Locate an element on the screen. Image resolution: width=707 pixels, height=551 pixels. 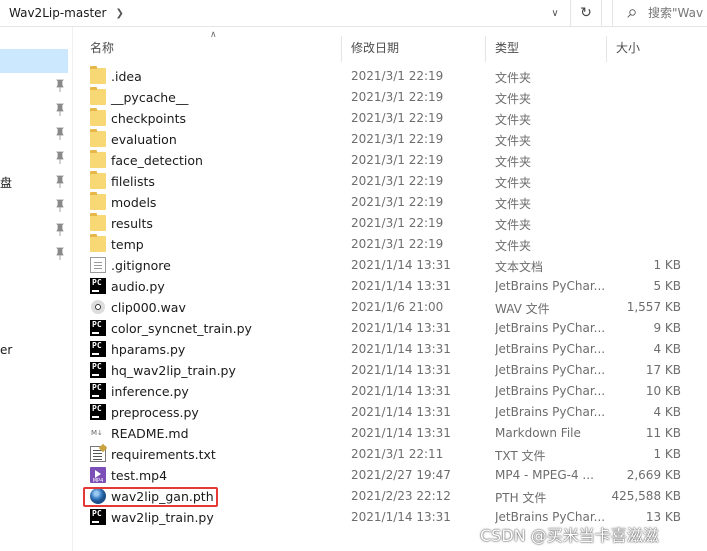
file-row: .gitignore 2021/1/14 13:31 文本文档 1 KB is located at coordinates (393, 265).